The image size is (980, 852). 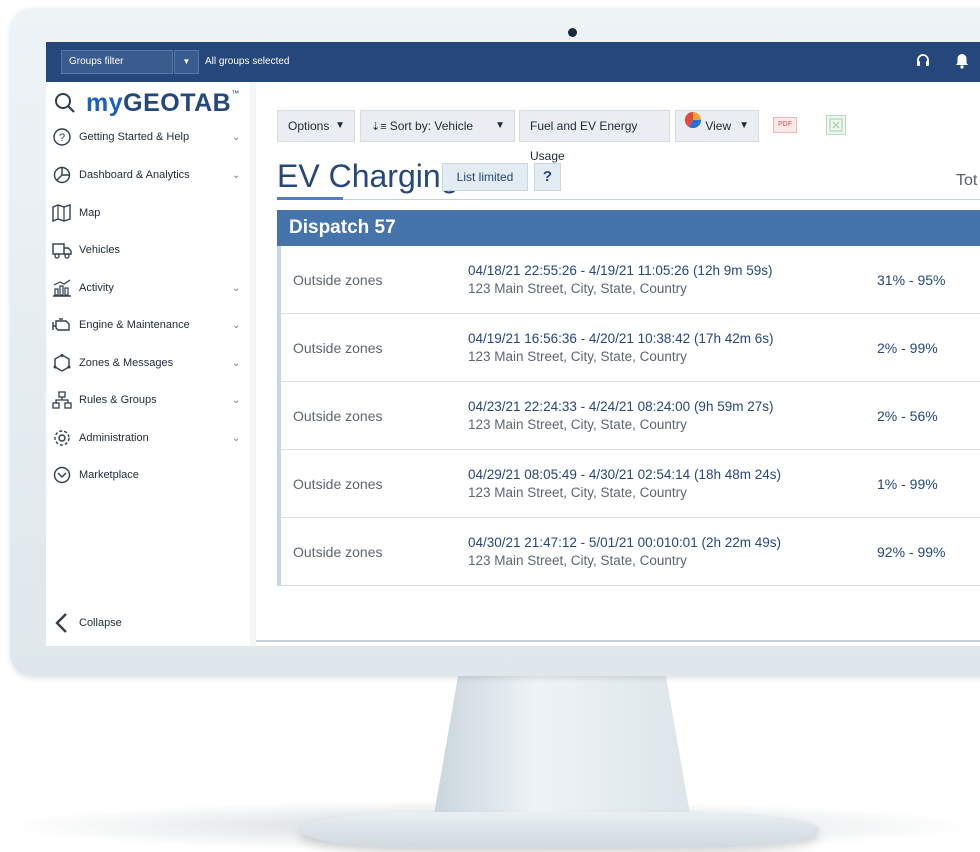 What do you see at coordinates (962, 63) in the screenshot?
I see `bell-icon` at bounding box center [962, 63].